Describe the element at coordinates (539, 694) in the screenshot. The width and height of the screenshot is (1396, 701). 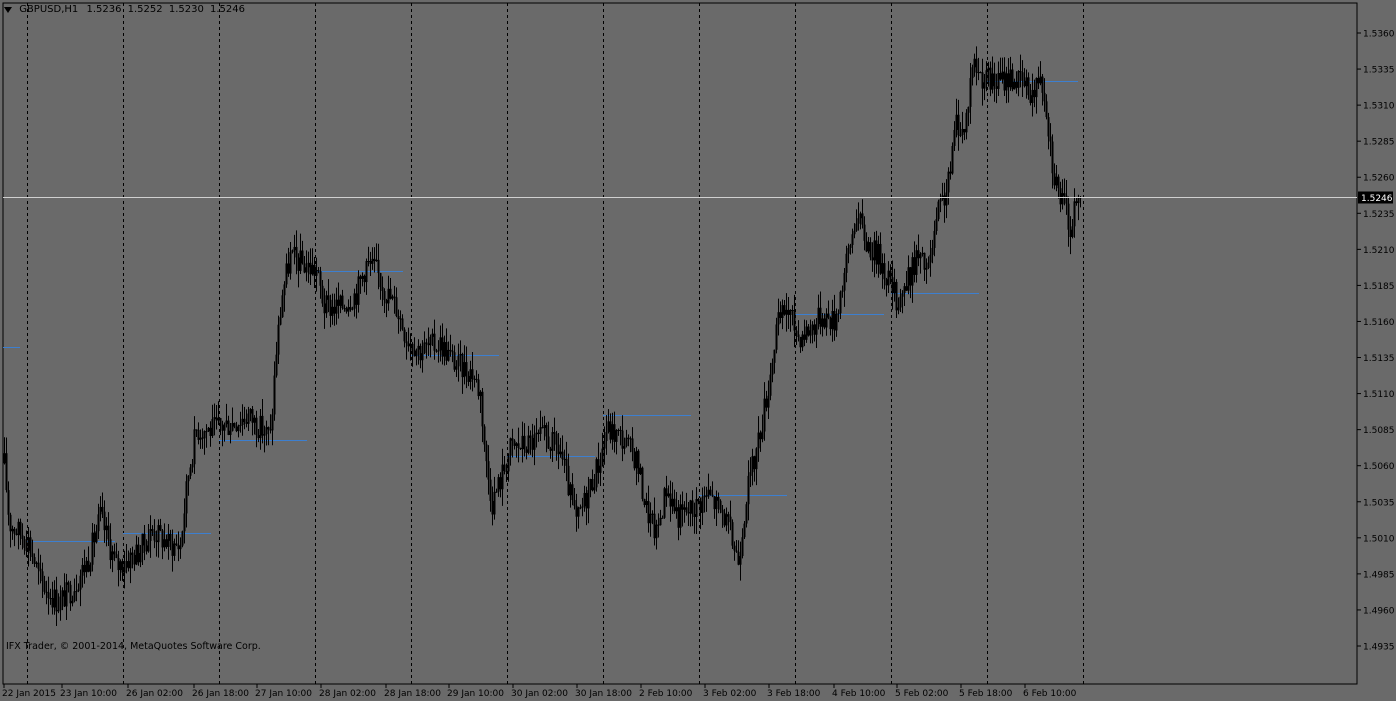
I see `x-tick-label: 30 Jan 02:00` at that location.